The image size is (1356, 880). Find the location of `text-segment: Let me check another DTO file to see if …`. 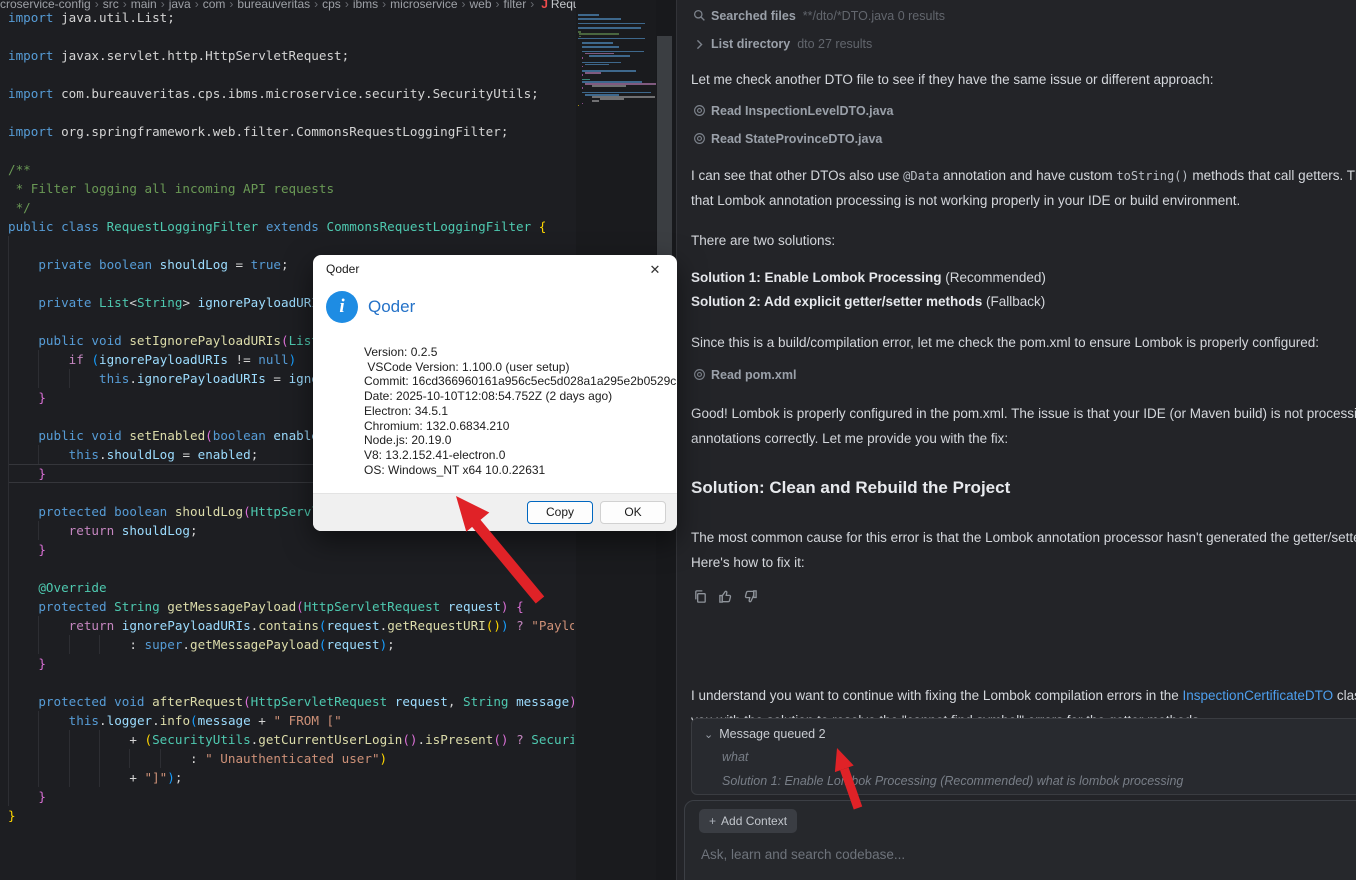

text-segment: Let me check another DTO file to see if … is located at coordinates (952, 79).